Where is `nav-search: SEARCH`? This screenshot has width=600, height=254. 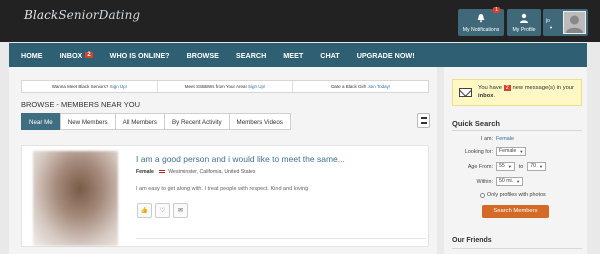
nav-search: SEARCH is located at coordinates (251, 55).